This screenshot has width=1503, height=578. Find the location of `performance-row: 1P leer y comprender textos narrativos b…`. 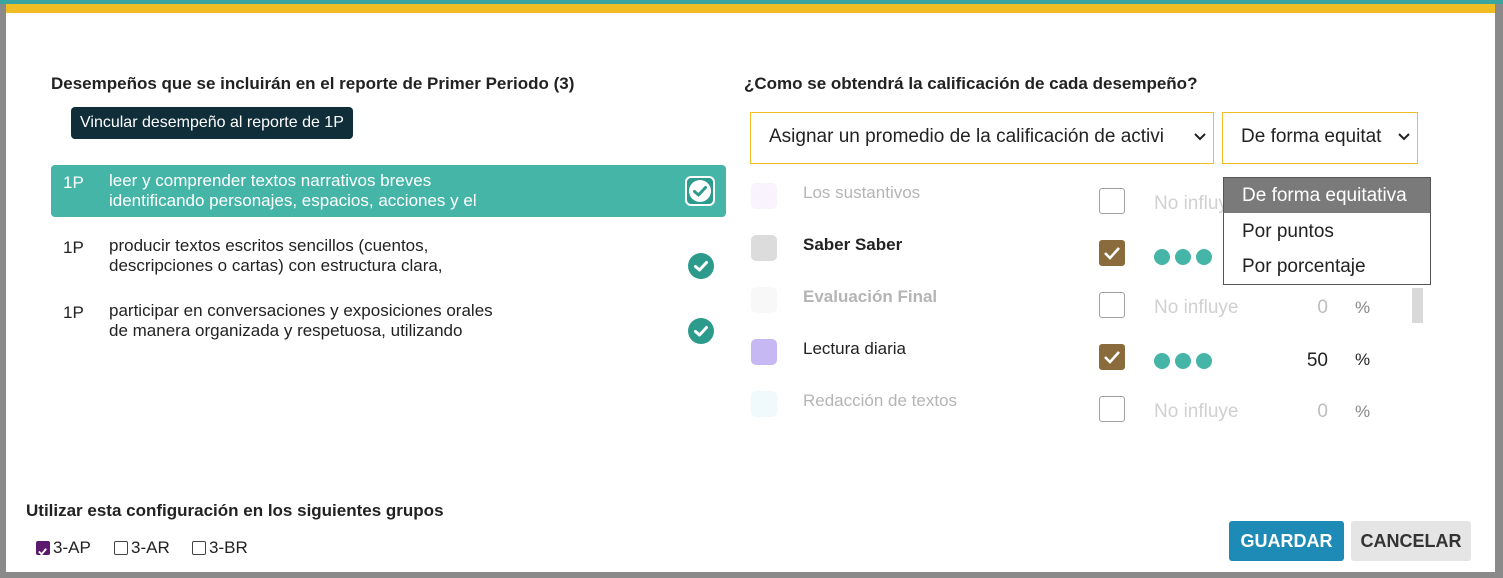

performance-row: 1P leer y comprender textos narrativos b… is located at coordinates (388, 191).